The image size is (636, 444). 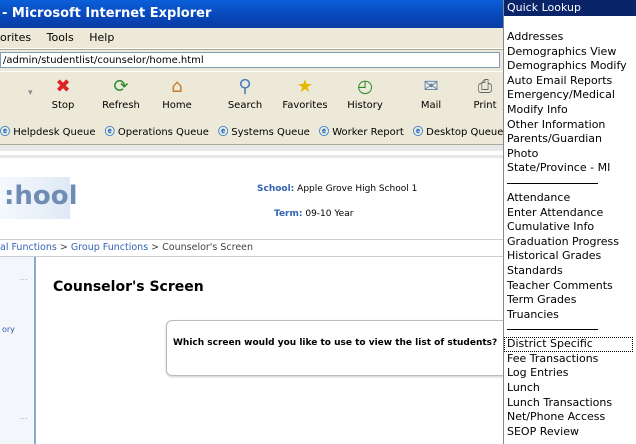 I want to click on quick-lookup-item-parents-guardian: Parents/Guardian, so click(x=570, y=139).